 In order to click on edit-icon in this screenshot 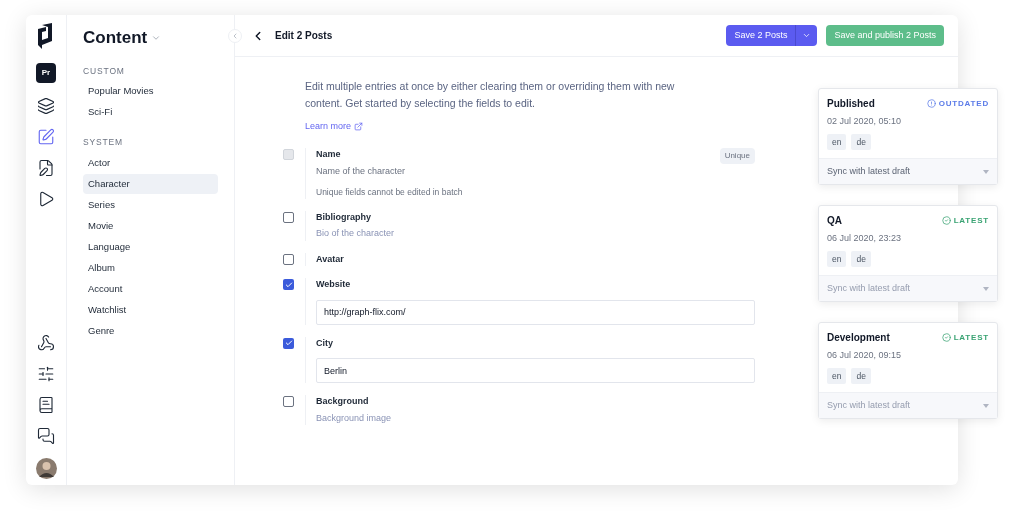, I will do `click(46, 168)`.